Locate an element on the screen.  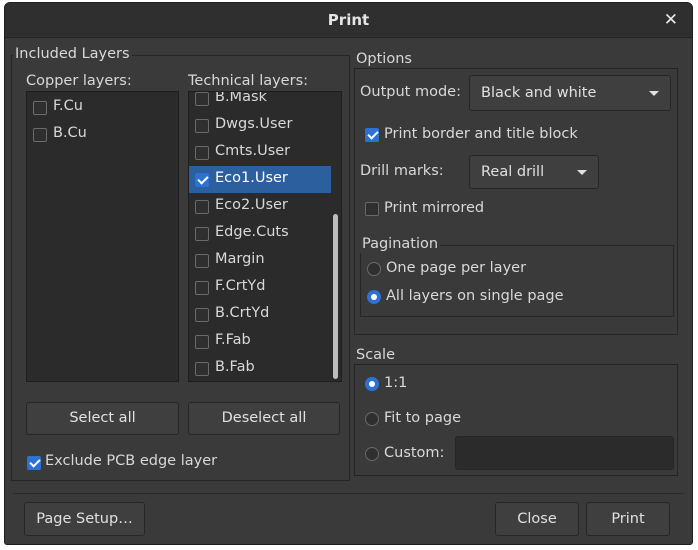
options-title: Options is located at coordinates (384, 59).